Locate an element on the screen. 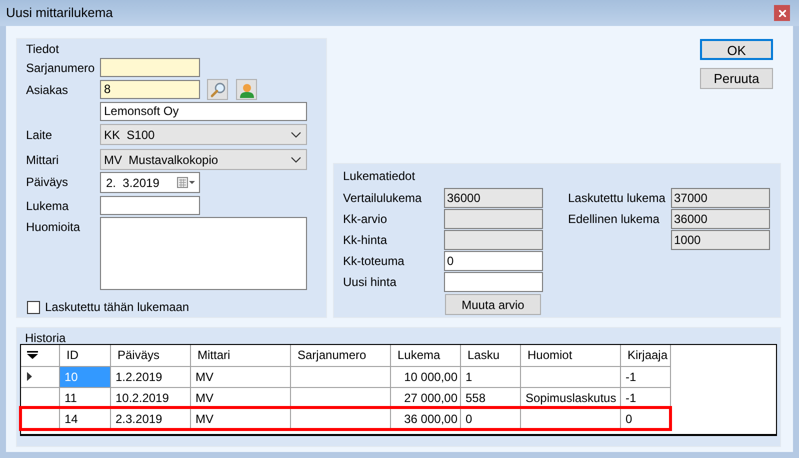  column-header: Huomiot is located at coordinates (570, 355).